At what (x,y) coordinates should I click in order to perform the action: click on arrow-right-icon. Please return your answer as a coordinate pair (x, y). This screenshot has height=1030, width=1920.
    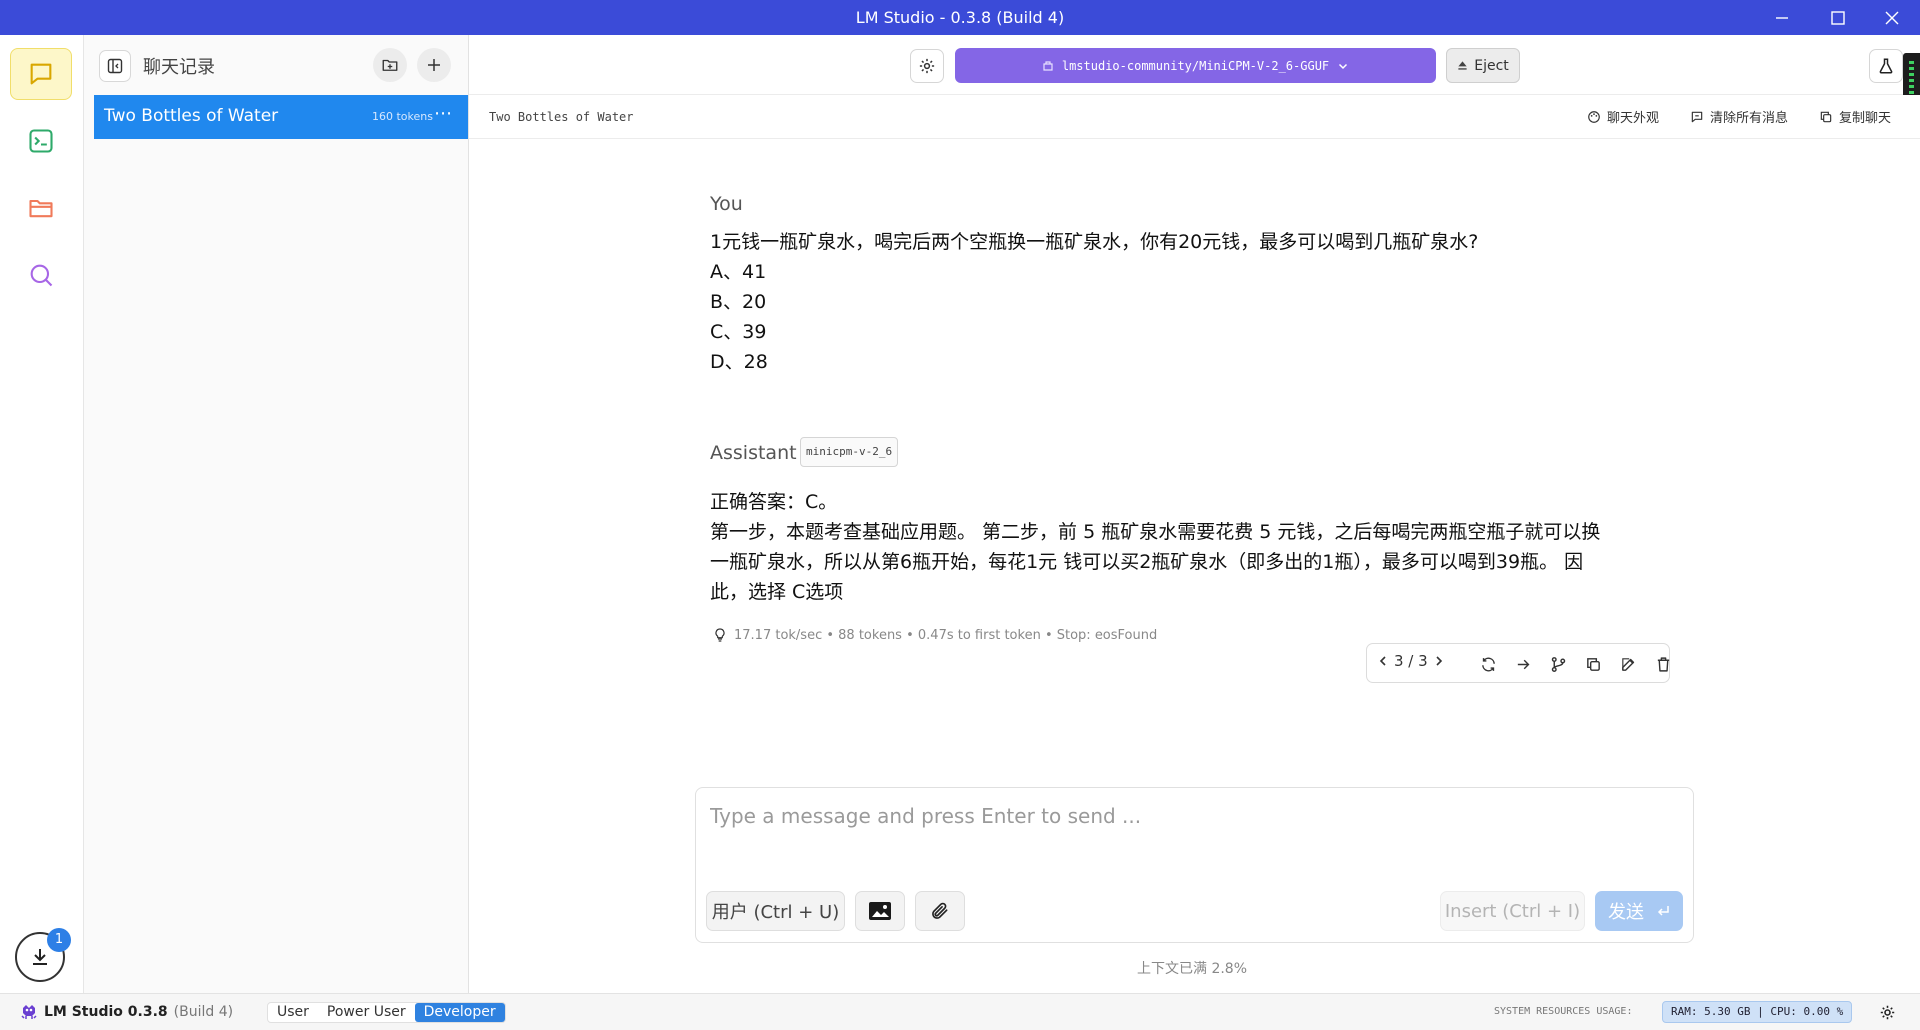
    Looking at the image, I should click on (1523, 664).